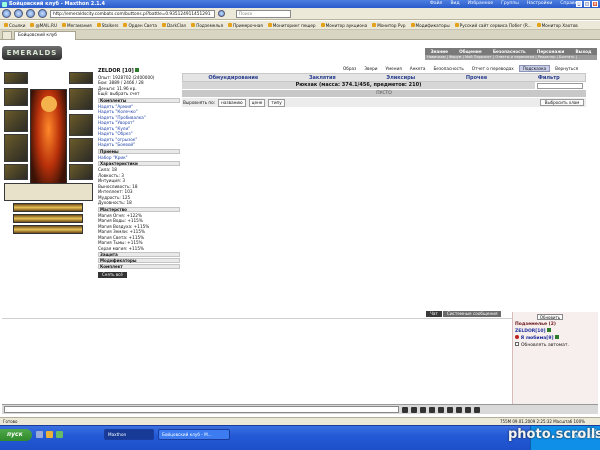 The width and height of the screenshot is (600, 450). Describe the element at coordinates (276, 102) in the screenshot. I see `sort-by-type-button: типу` at that location.